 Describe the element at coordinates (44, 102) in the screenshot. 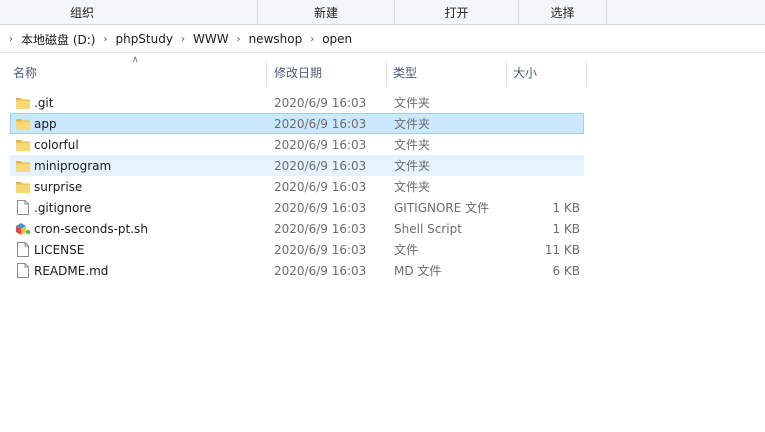

I see `file-name: .git` at that location.